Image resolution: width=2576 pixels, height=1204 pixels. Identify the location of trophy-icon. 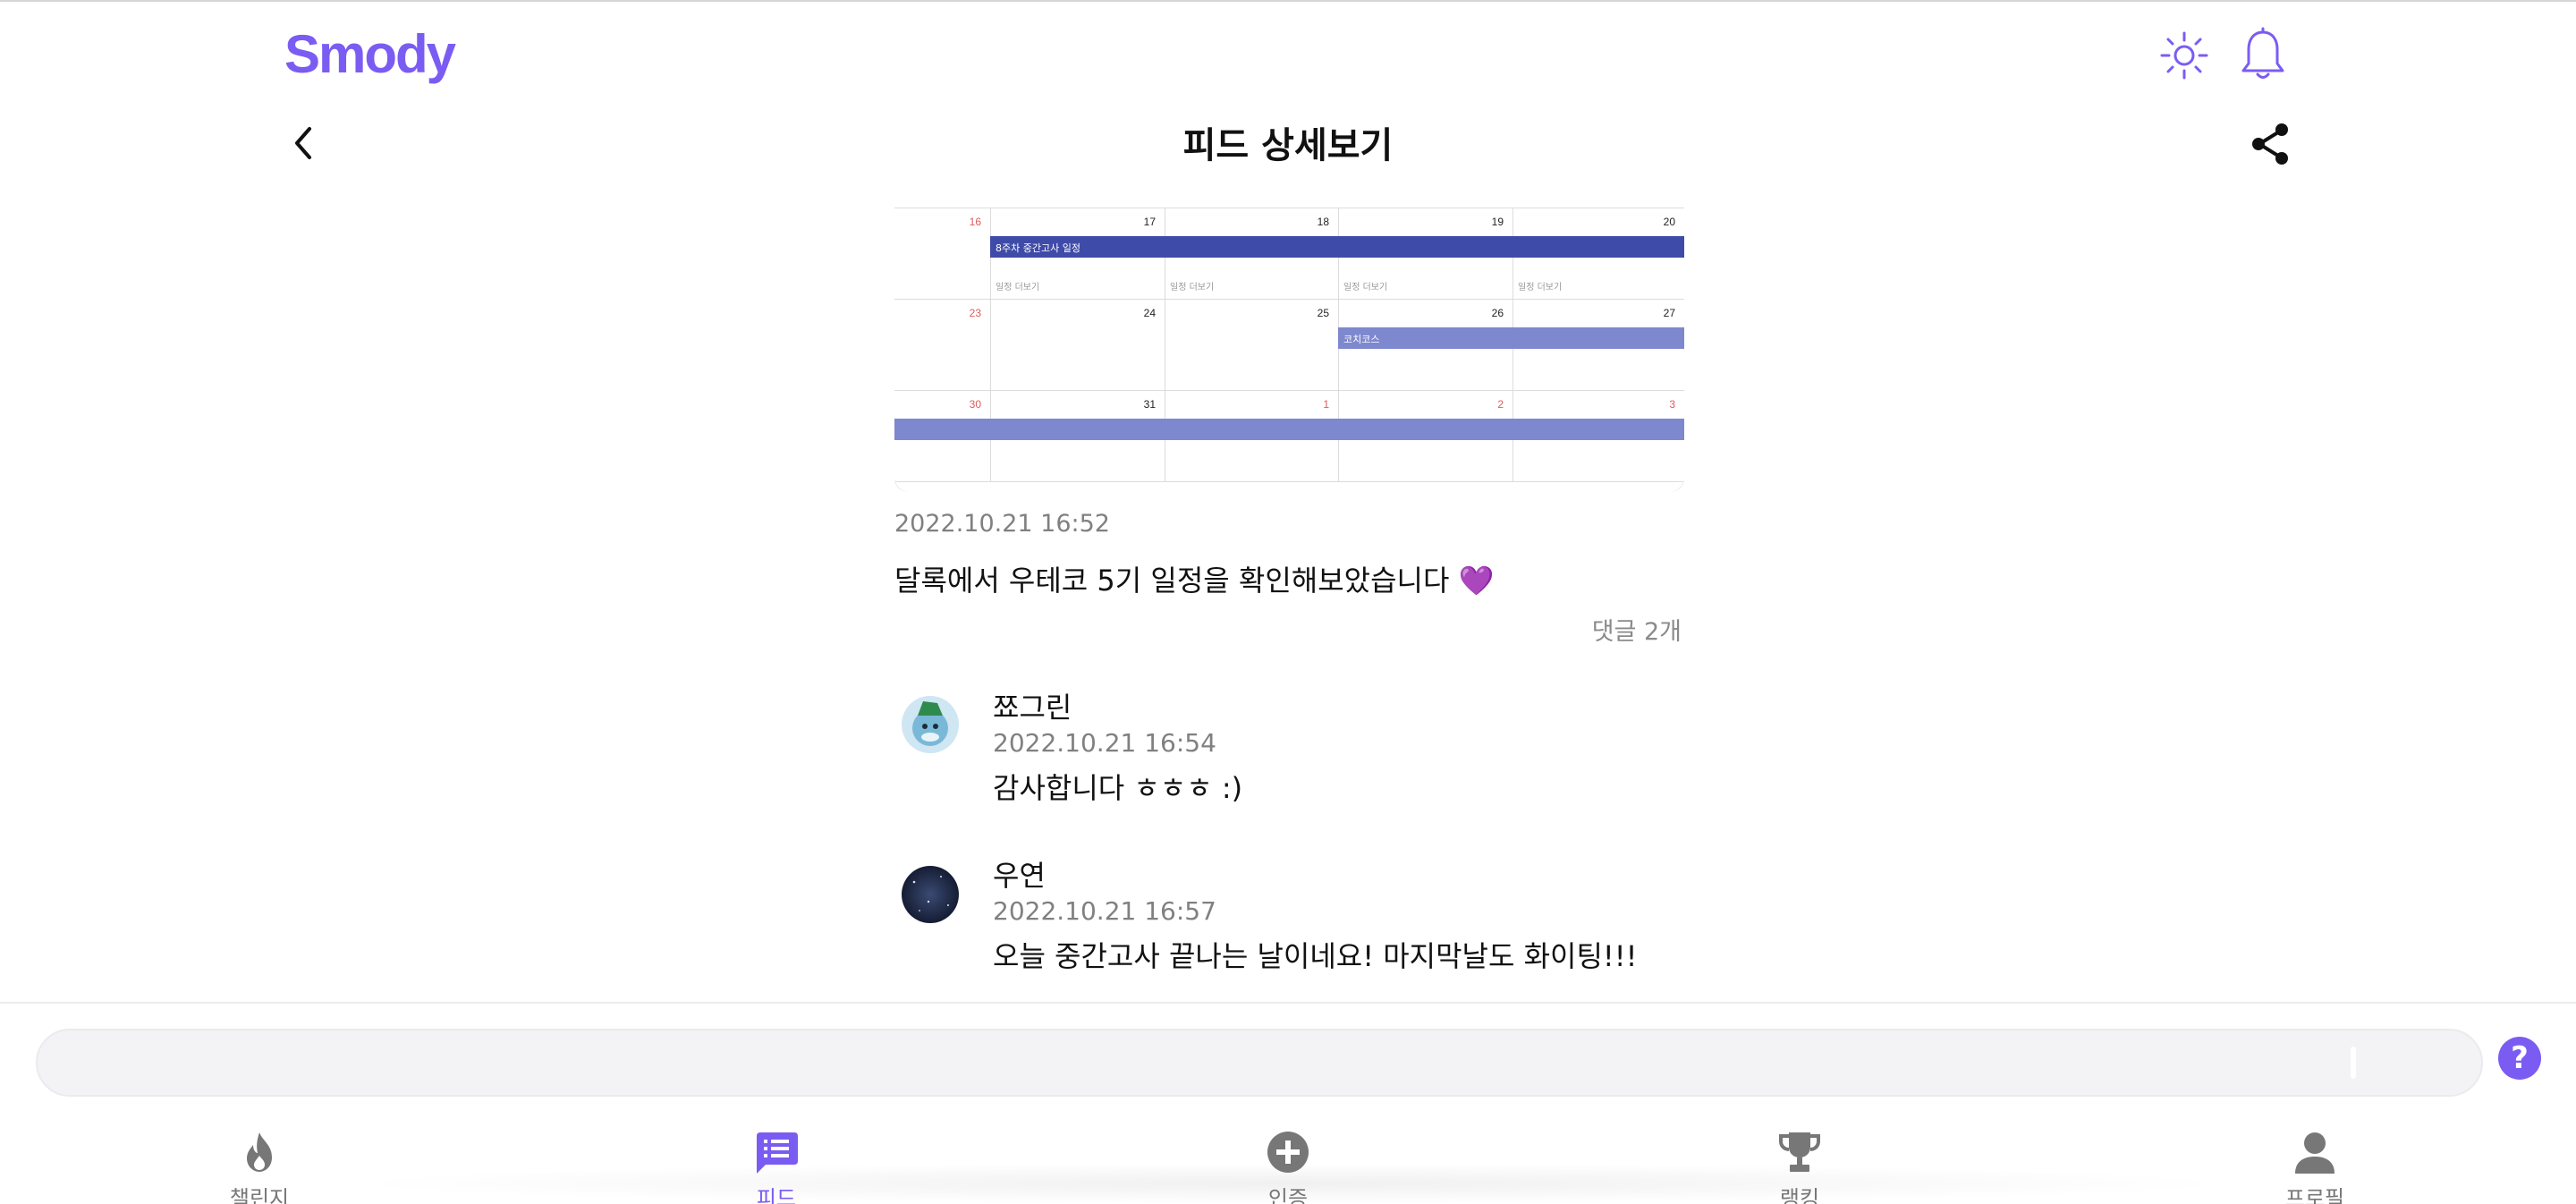
(1799, 1152).